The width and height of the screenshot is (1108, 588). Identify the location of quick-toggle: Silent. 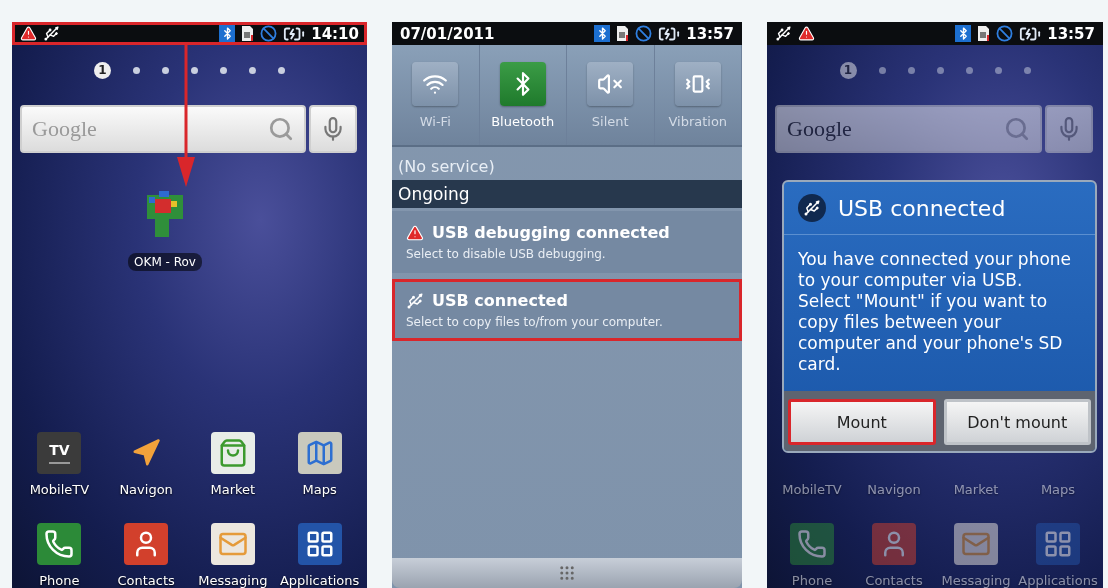
(611, 95).